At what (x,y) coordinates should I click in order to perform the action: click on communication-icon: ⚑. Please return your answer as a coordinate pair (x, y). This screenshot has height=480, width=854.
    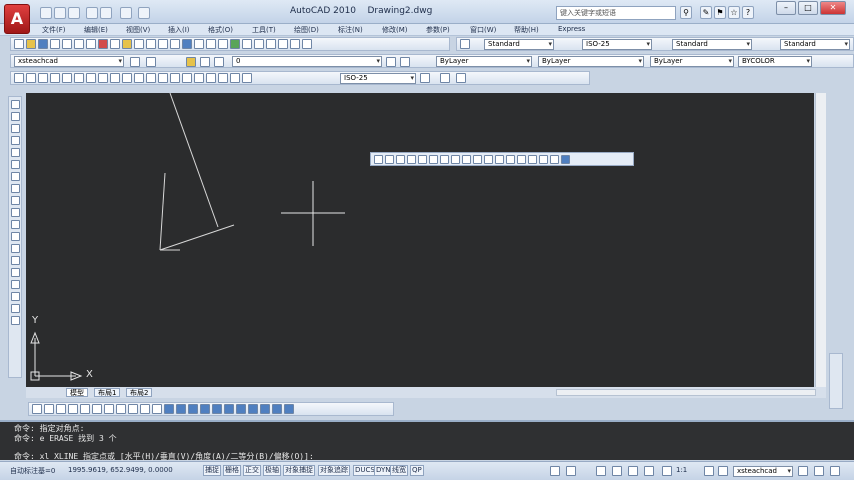
    Looking at the image, I should click on (720, 12).